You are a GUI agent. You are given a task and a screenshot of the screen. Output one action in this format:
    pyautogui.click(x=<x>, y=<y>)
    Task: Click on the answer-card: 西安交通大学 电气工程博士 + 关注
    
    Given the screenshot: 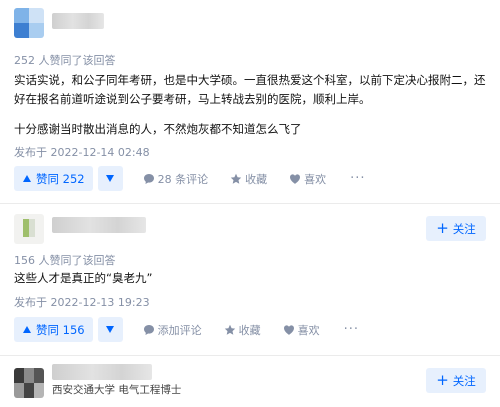 What is the action you would take?
    pyautogui.click(x=250, y=384)
    